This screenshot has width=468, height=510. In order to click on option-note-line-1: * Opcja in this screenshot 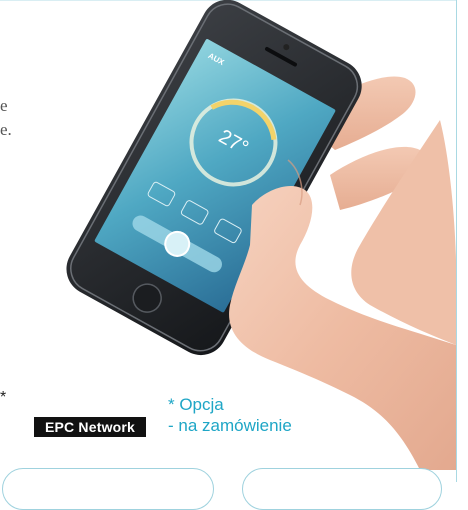, I will do `click(196, 404)`.